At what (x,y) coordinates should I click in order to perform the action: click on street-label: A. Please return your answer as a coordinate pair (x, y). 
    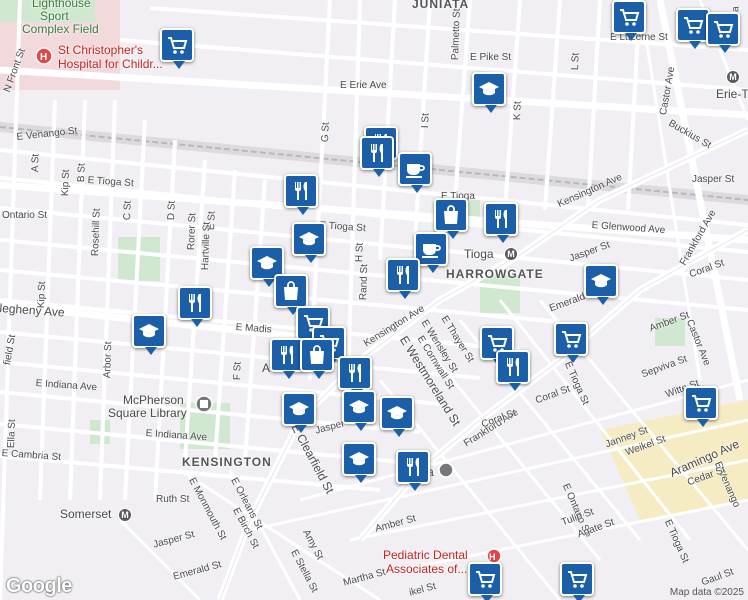
    Looking at the image, I should click on (266, 368).